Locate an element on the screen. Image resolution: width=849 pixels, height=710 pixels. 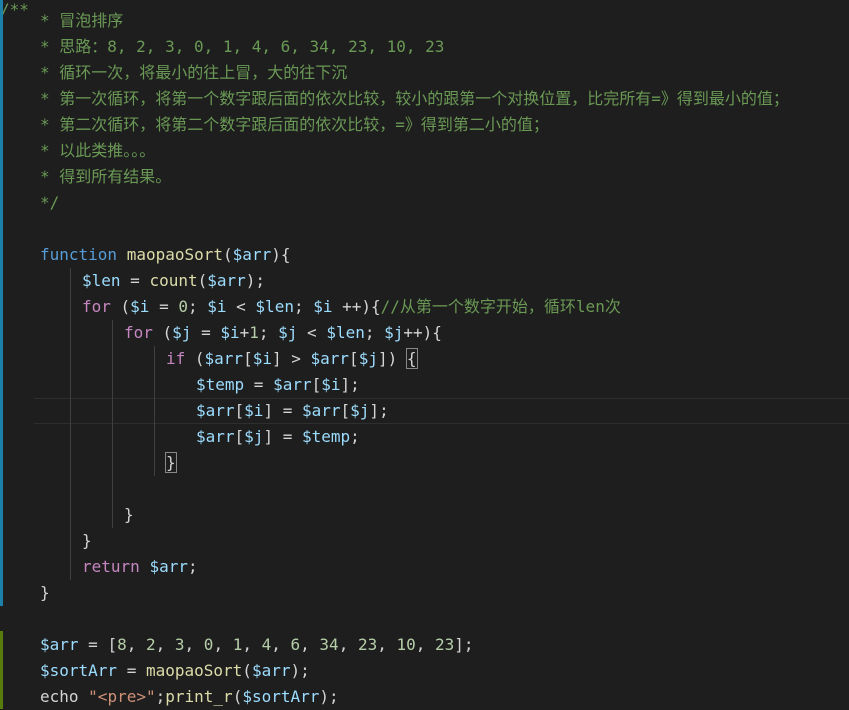
previous-line-fragment: /** is located at coordinates (14, 9).